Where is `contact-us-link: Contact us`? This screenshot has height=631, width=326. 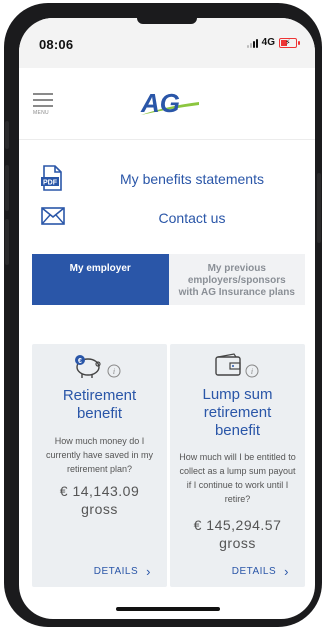 contact-us-link: Contact us is located at coordinates (167, 219).